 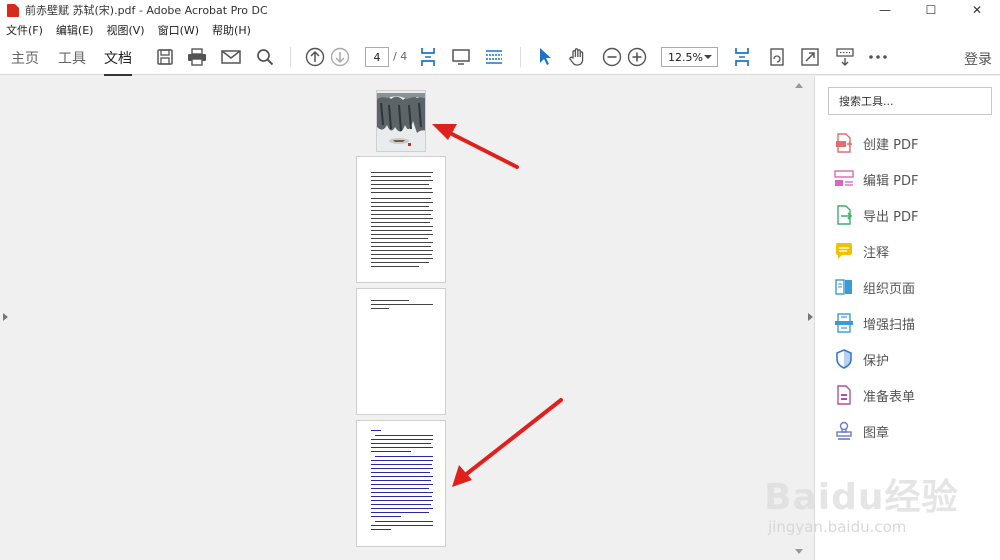 I want to click on chevron-down-icon, so click(x=708, y=57).